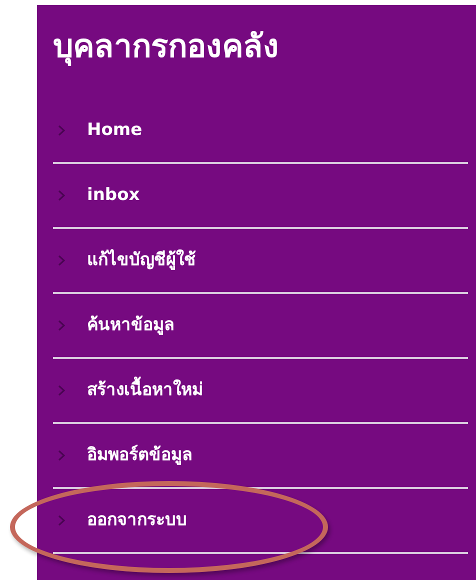 The width and height of the screenshot is (476, 580). What do you see at coordinates (137, 521) in the screenshot?
I see `menu-link: ออกจากระบบ` at bounding box center [137, 521].